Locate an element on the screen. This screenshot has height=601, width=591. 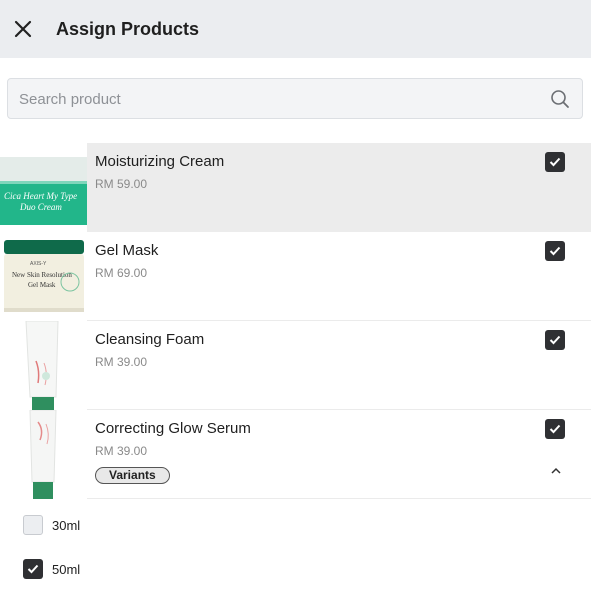
product-name: Correcting Glow Serum is located at coordinates (173, 428).